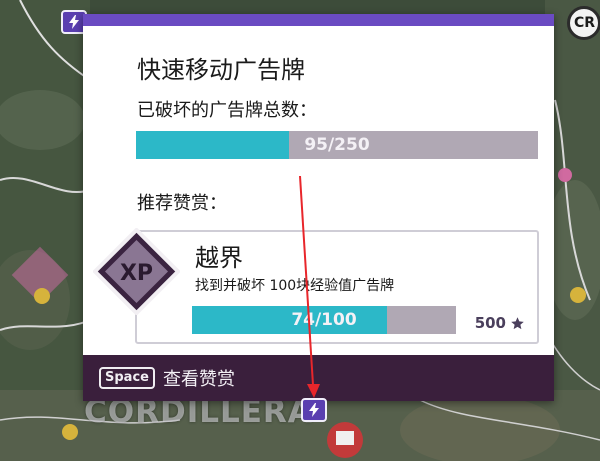 The image size is (600, 461). I want to click on star-icon, so click(517, 322).